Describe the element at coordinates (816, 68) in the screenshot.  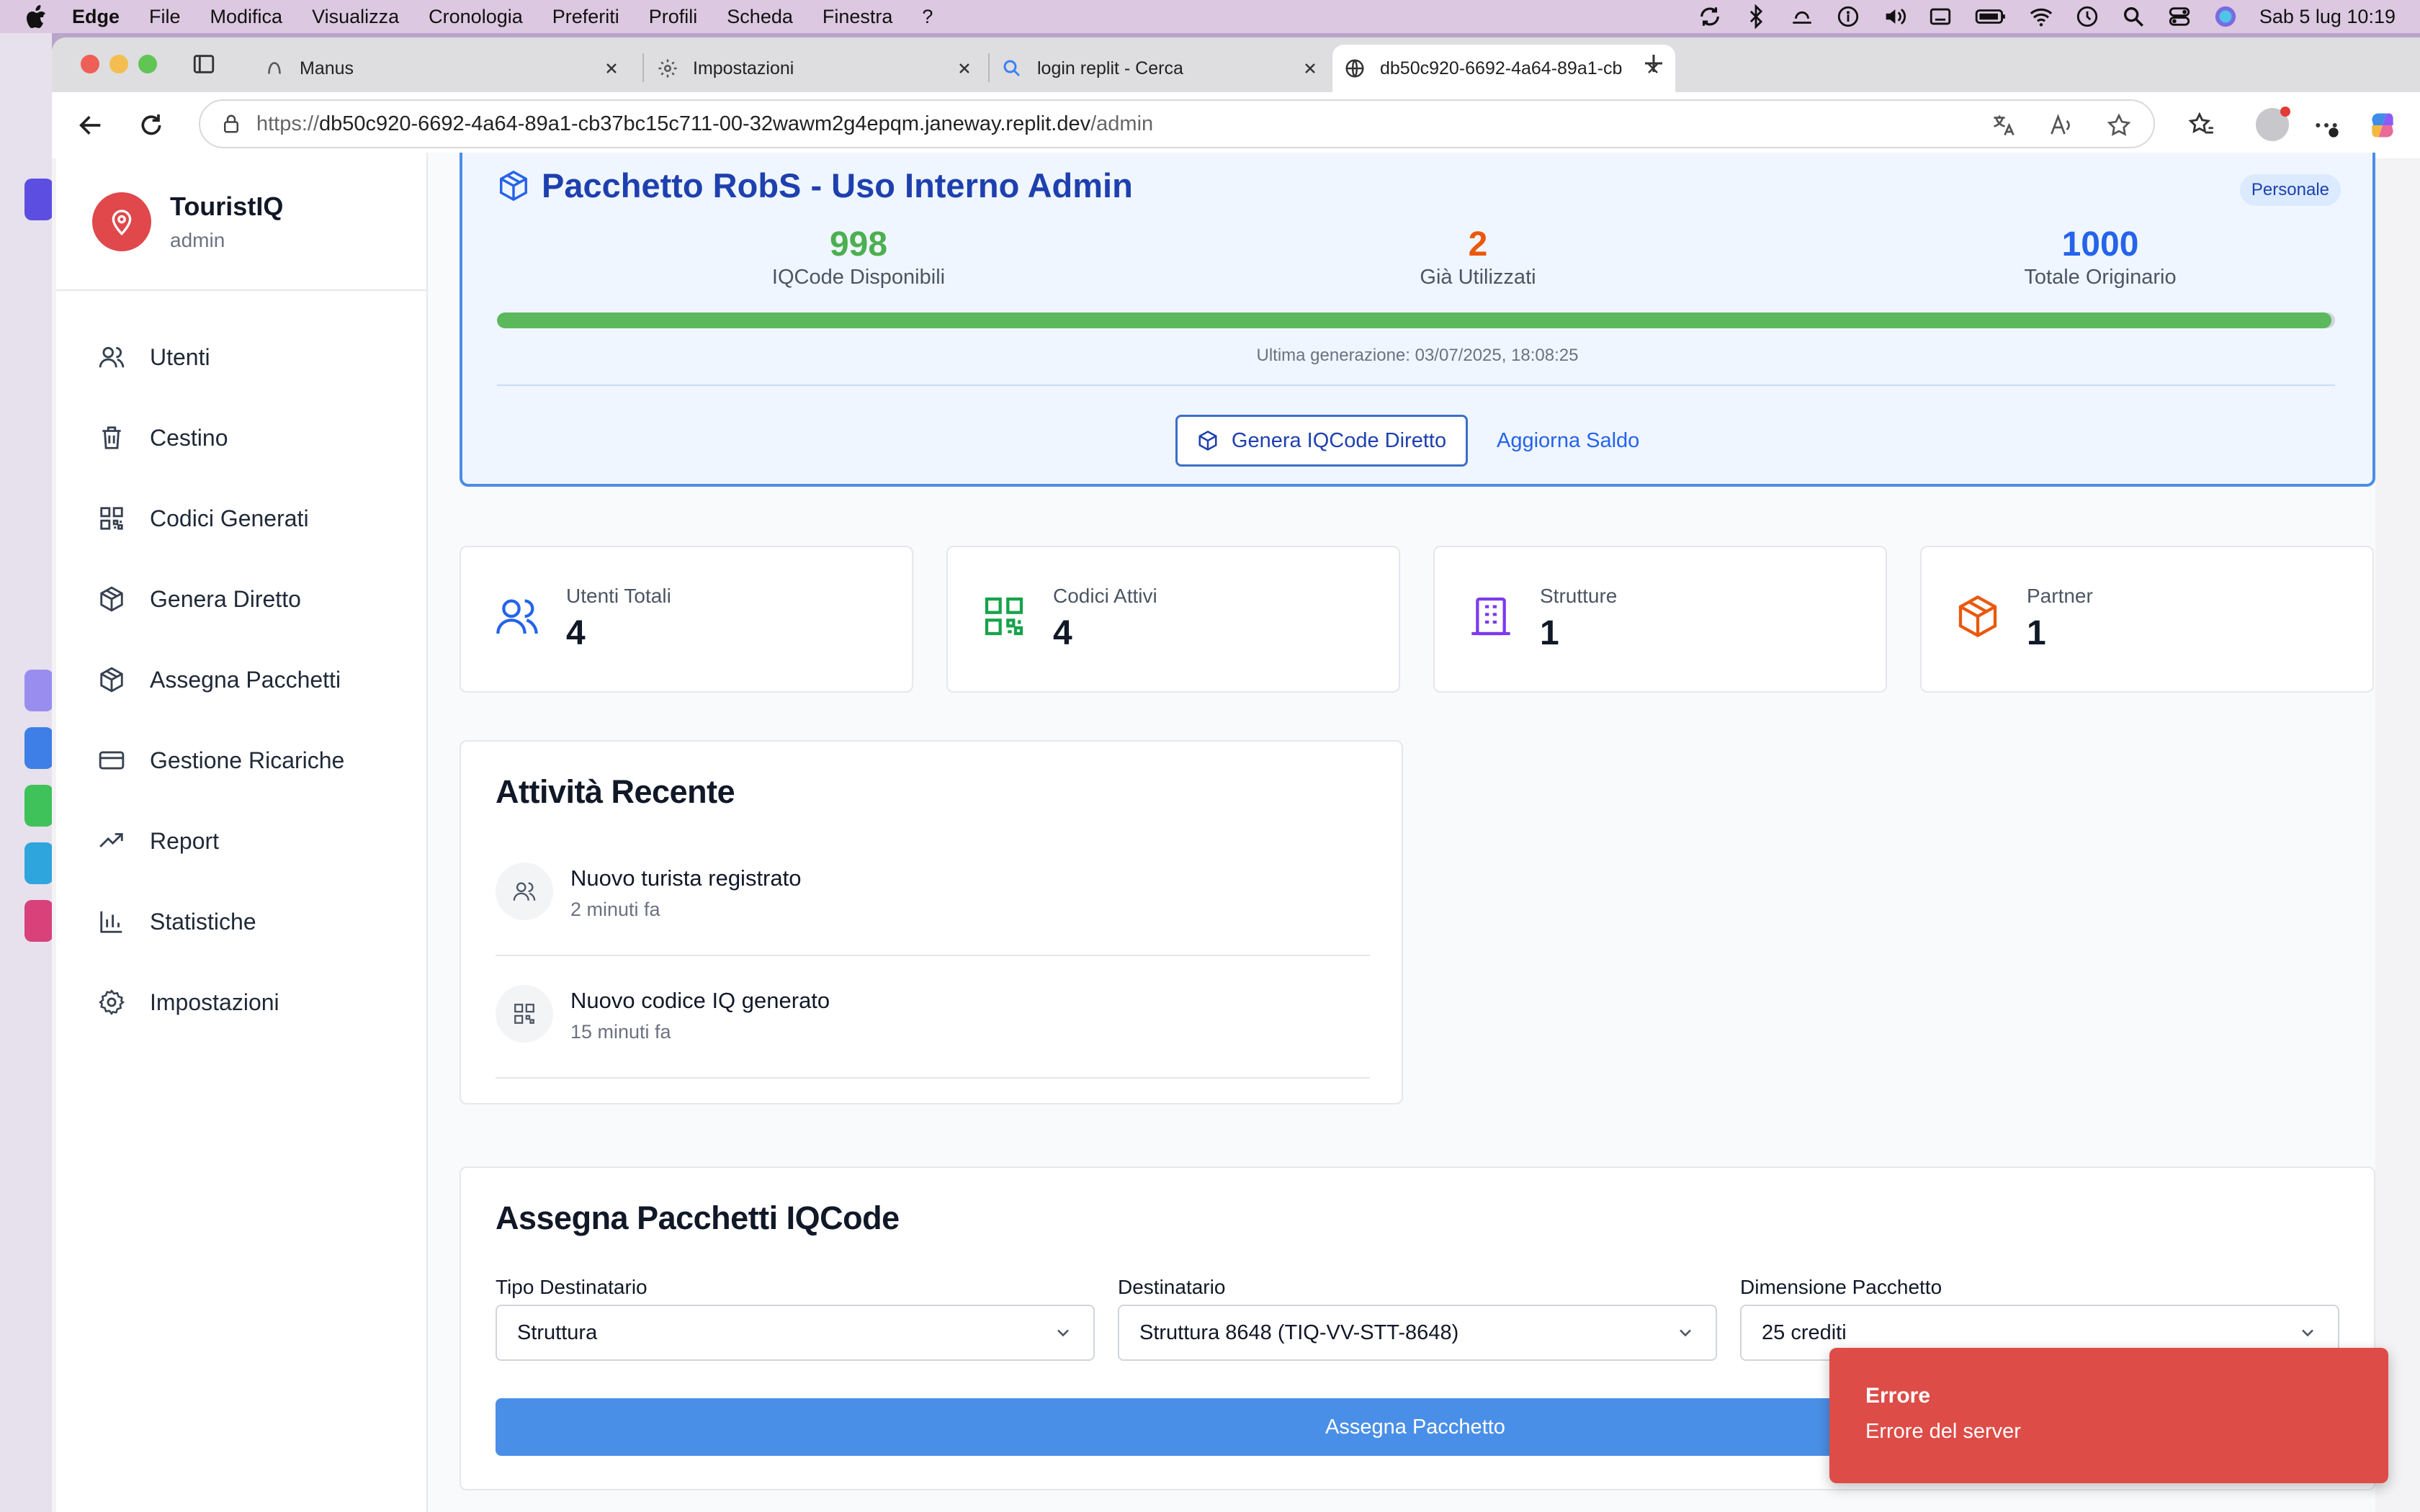
I see `tab-impostazioni: Impostazioni` at that location.